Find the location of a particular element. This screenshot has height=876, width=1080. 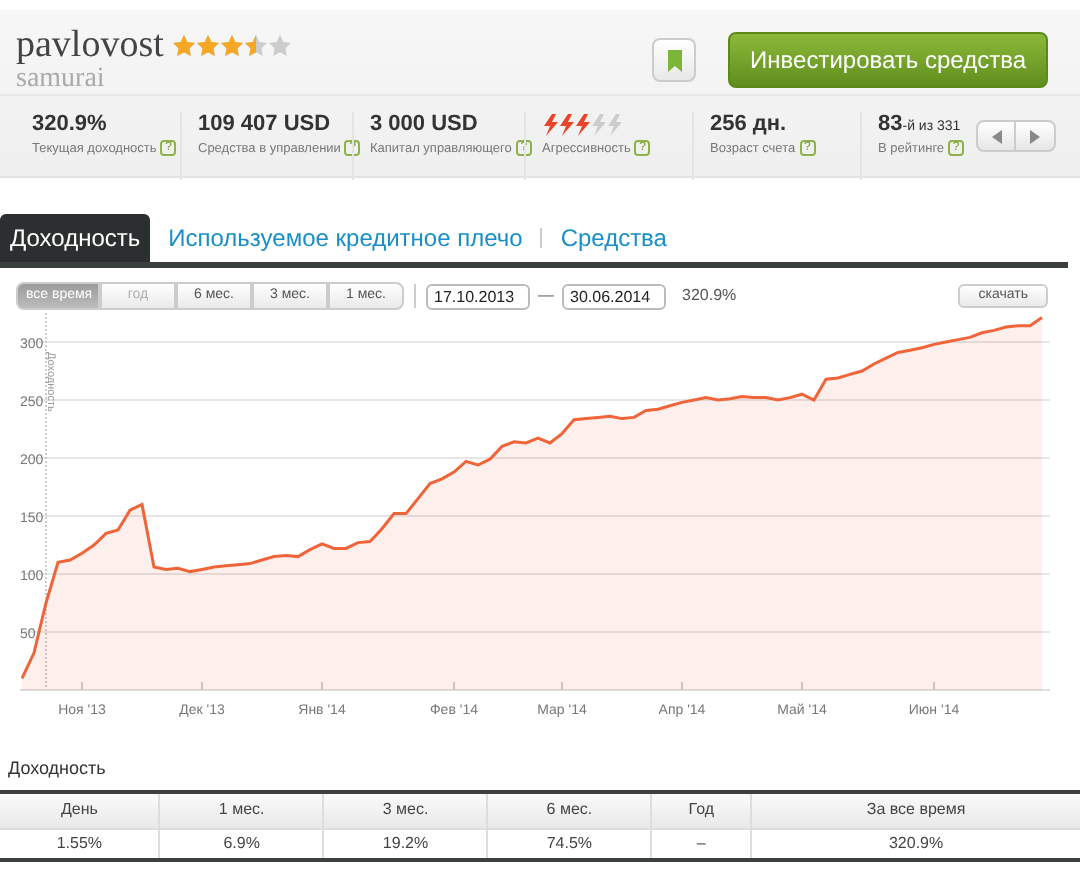

bookmark-button is located at coordinates (674, 60).